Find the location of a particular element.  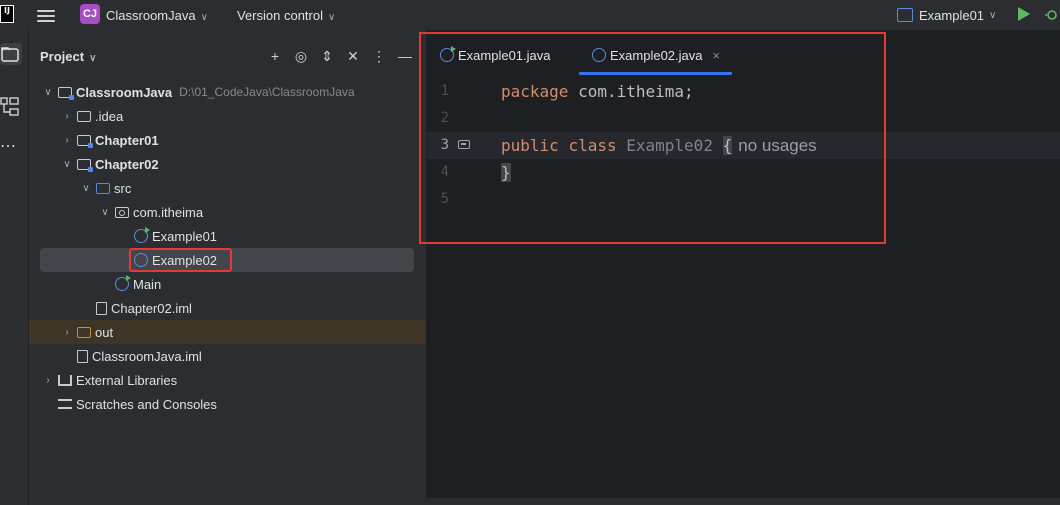

tree-item-label: ClassroomJava is located at coordinates (124, 92).